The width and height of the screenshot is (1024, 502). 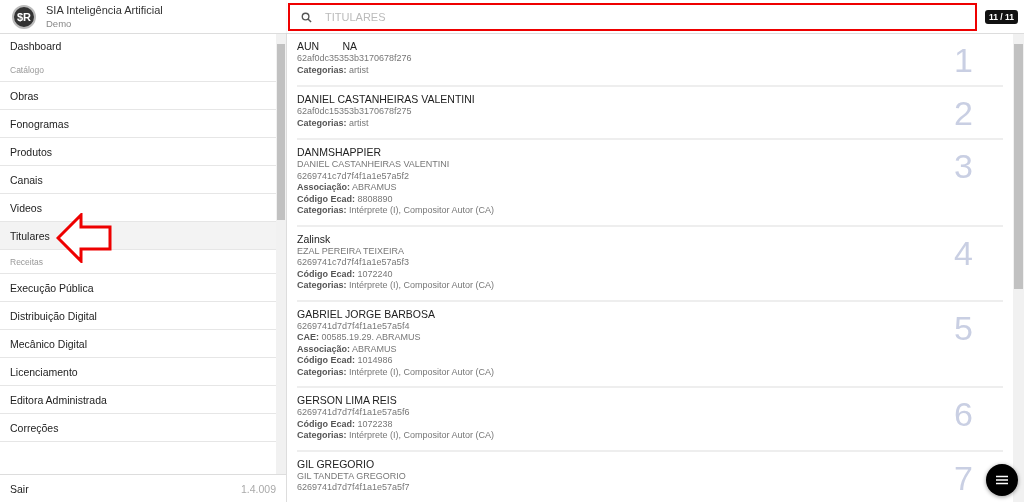 What do you see at coordinates (345, 199) in the screenshot?
I see `result-detail: Código Ecad: 8808890` at bounding box center [345, 199].